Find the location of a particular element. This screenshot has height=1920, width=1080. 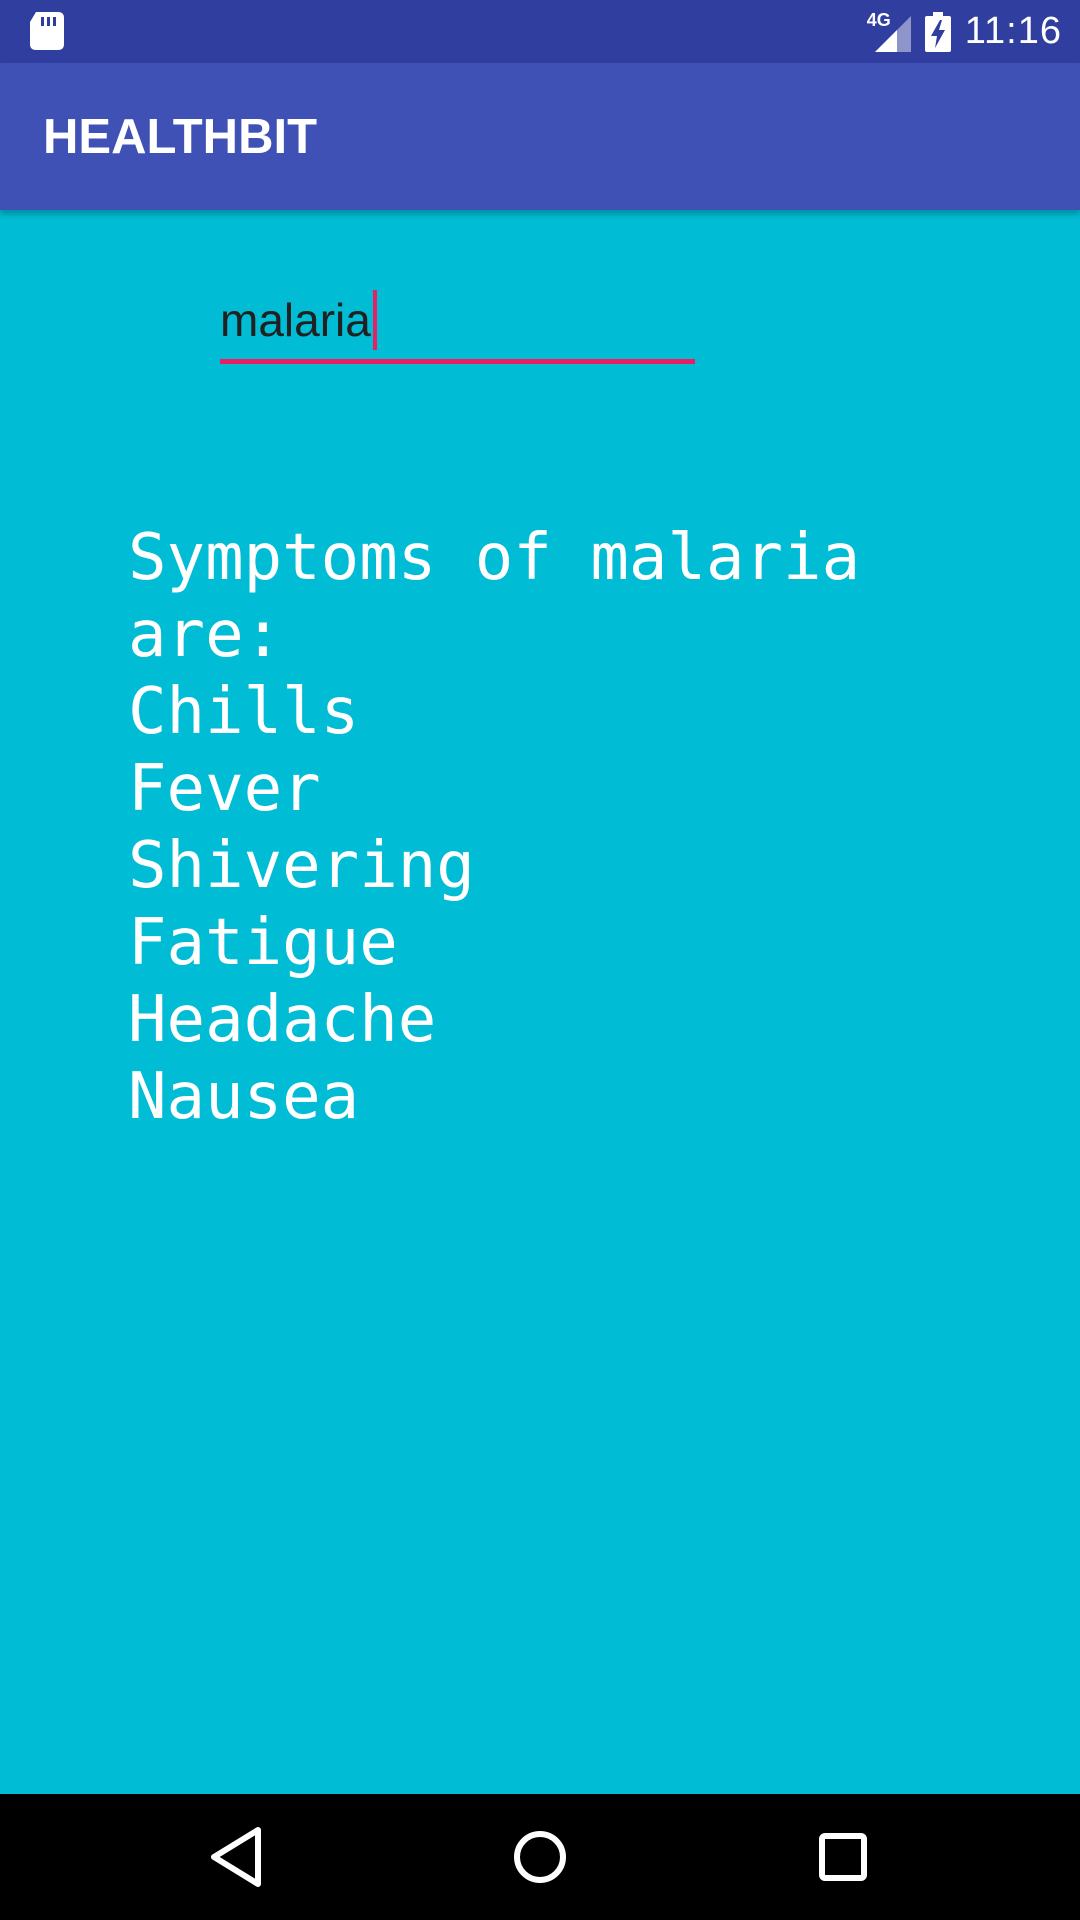

text-cursor is located at coordinates (374, 319).